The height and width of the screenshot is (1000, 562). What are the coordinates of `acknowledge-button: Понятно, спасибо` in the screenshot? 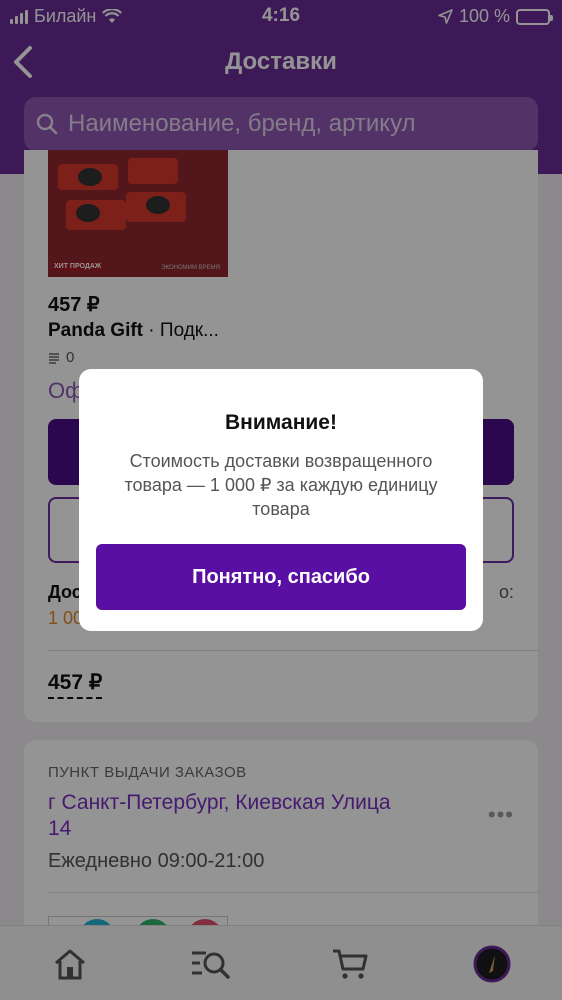 It's located at (281, 577).